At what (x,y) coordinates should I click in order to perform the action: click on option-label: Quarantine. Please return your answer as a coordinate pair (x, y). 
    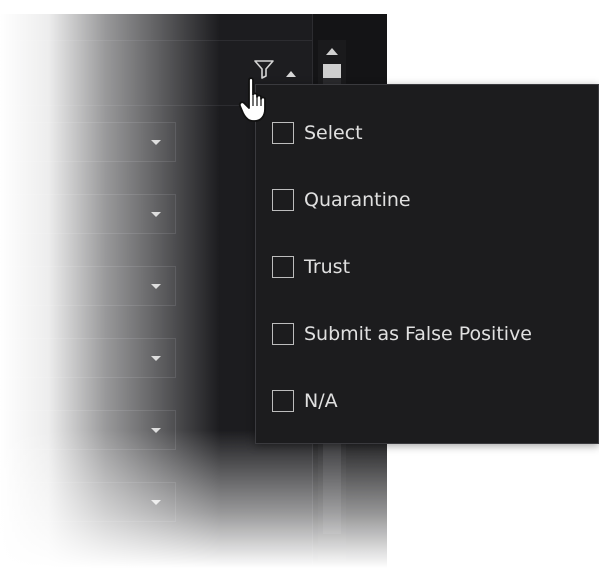
    Looking at the image, I should click on (357, 200).